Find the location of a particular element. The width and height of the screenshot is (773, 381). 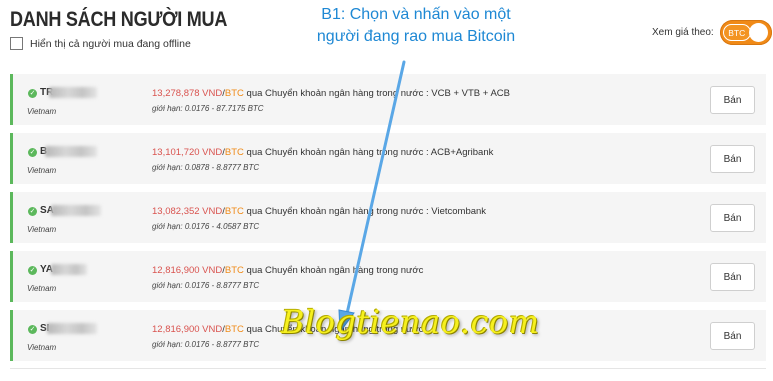

price-currency-selector: Xem giá theo: BTC is located at coordinates (712, 32).